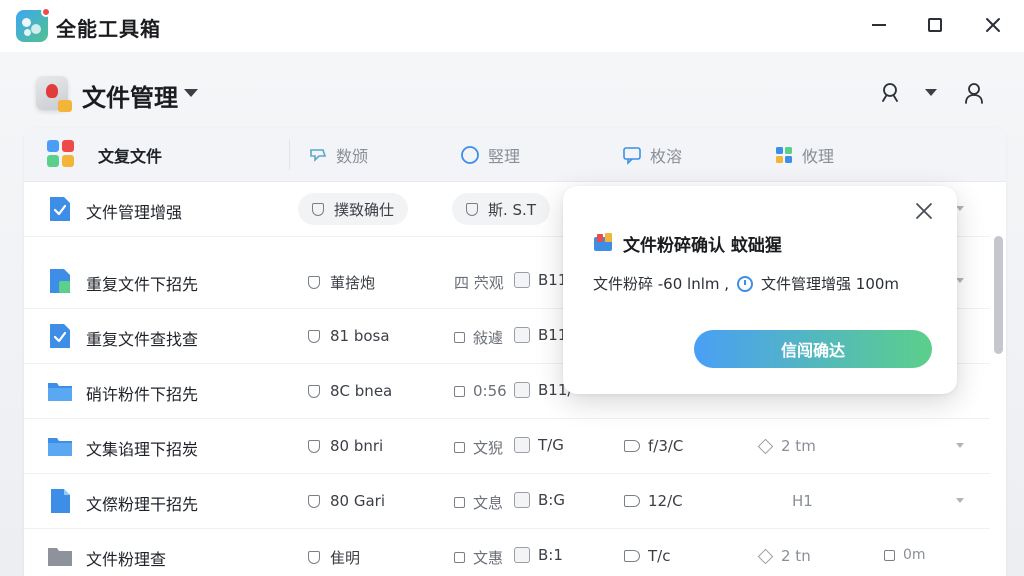 The image size is (1024, 576). I want to click on file-extra: 0m, so click(905, 555).